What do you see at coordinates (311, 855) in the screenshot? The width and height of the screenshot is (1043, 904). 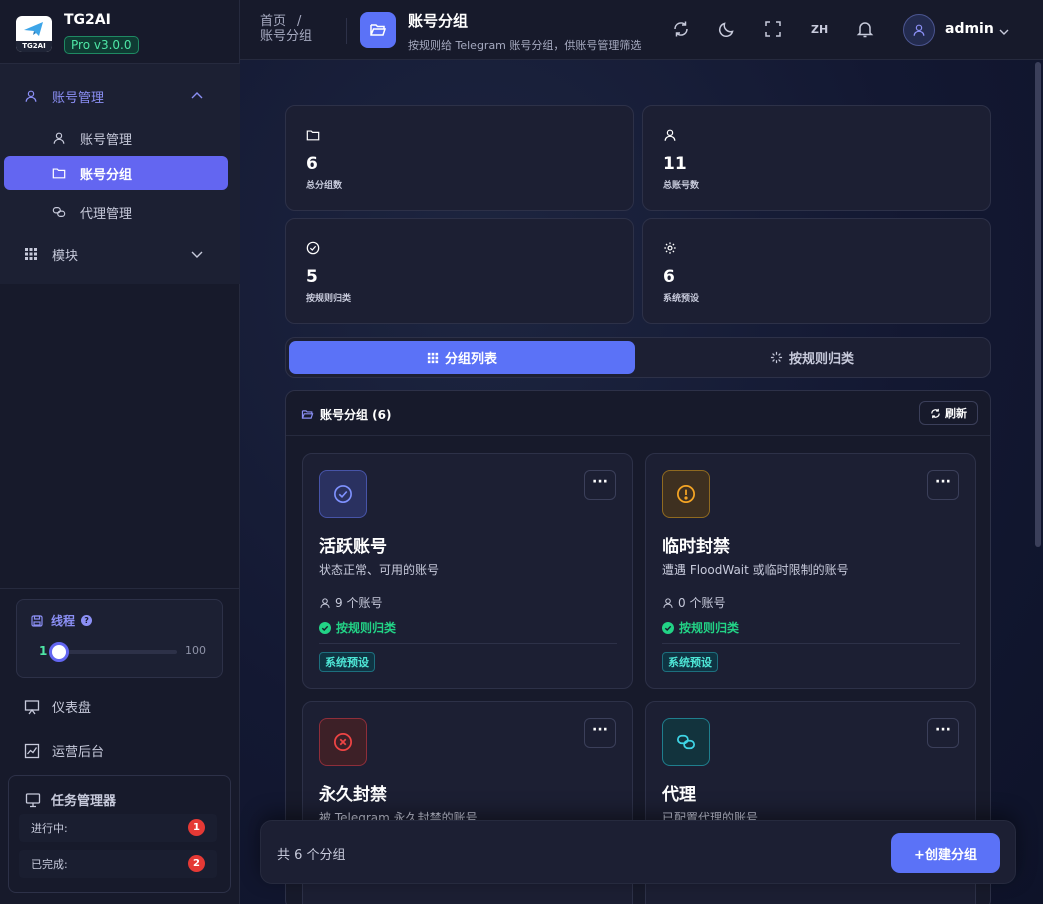 I see `group-total: 共 6 个分组` at bounding box center [311, 855].